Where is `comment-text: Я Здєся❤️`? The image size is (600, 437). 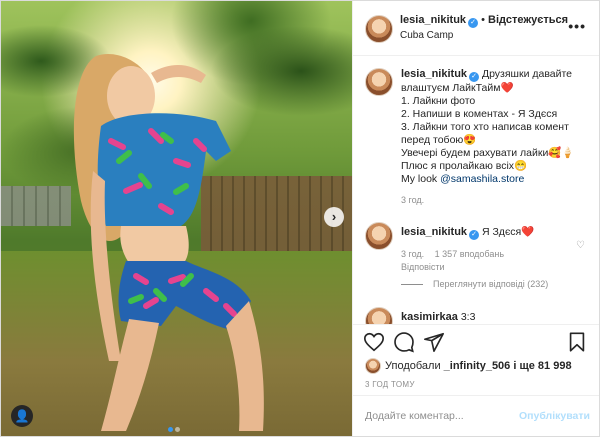 comment-text: Я Здєся❤️ is located at coordinates (508, 232).